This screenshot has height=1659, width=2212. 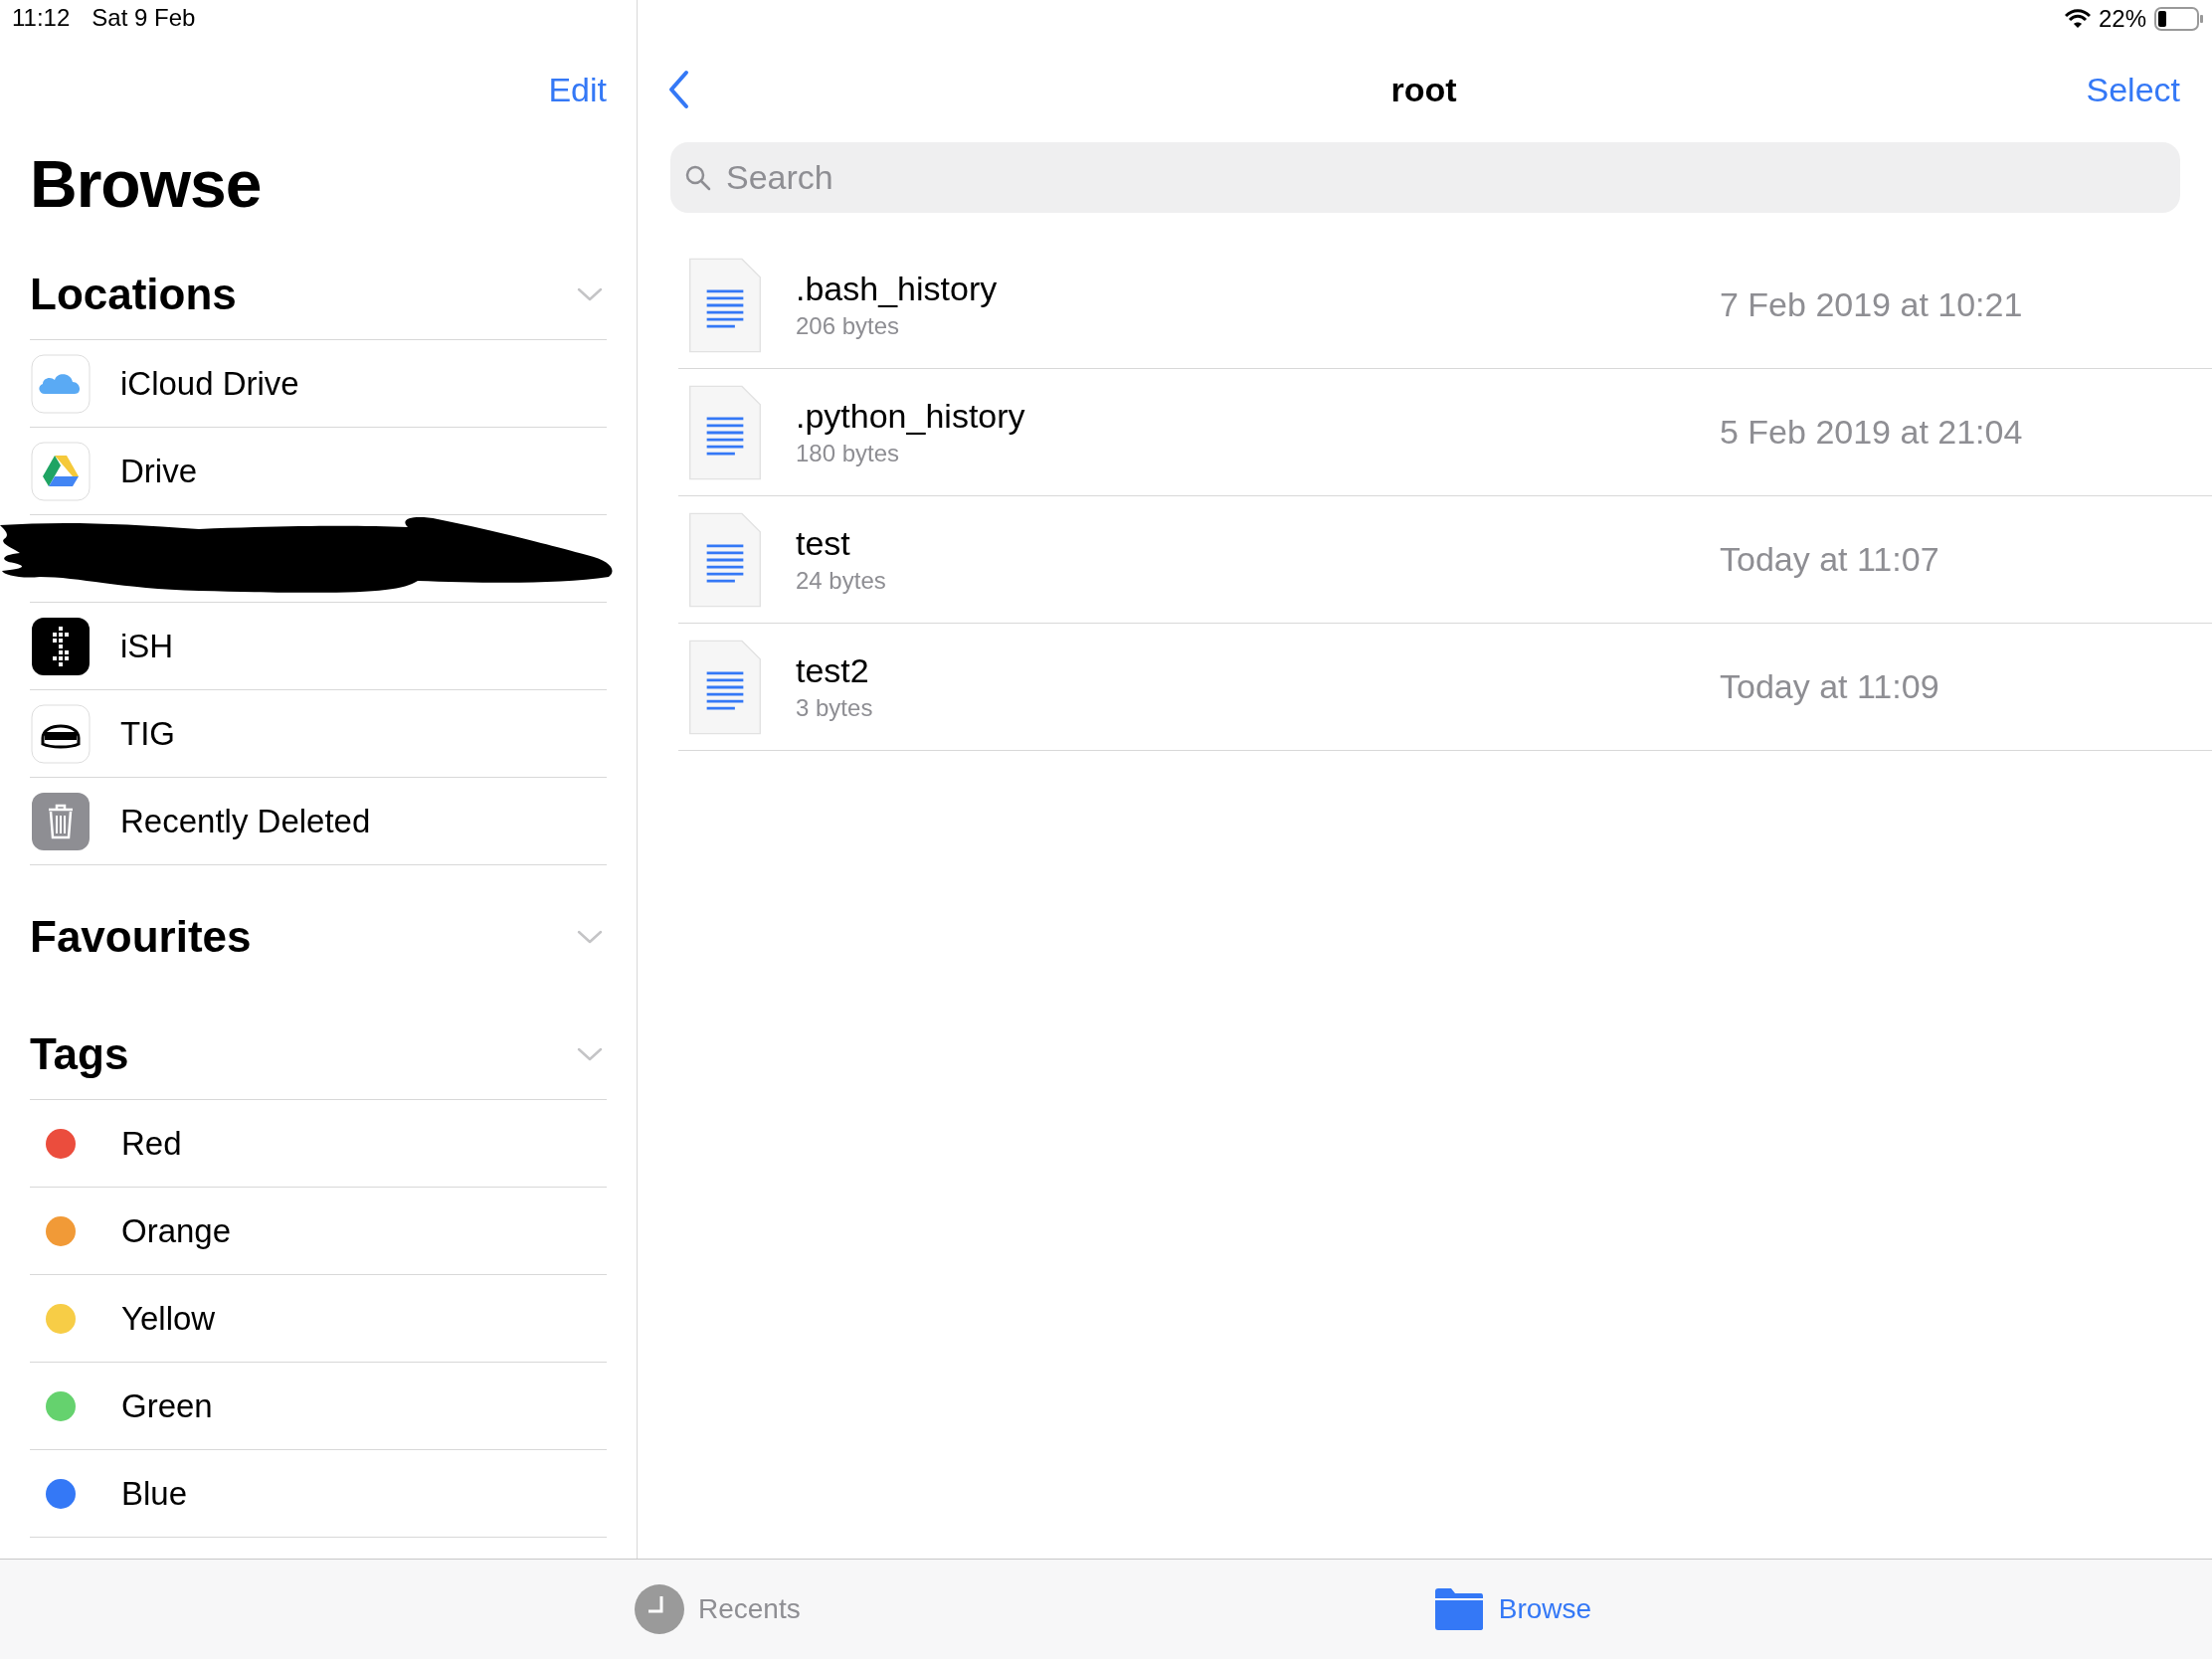 I want to click on location-item: Drive, so click(x=158, y=471).